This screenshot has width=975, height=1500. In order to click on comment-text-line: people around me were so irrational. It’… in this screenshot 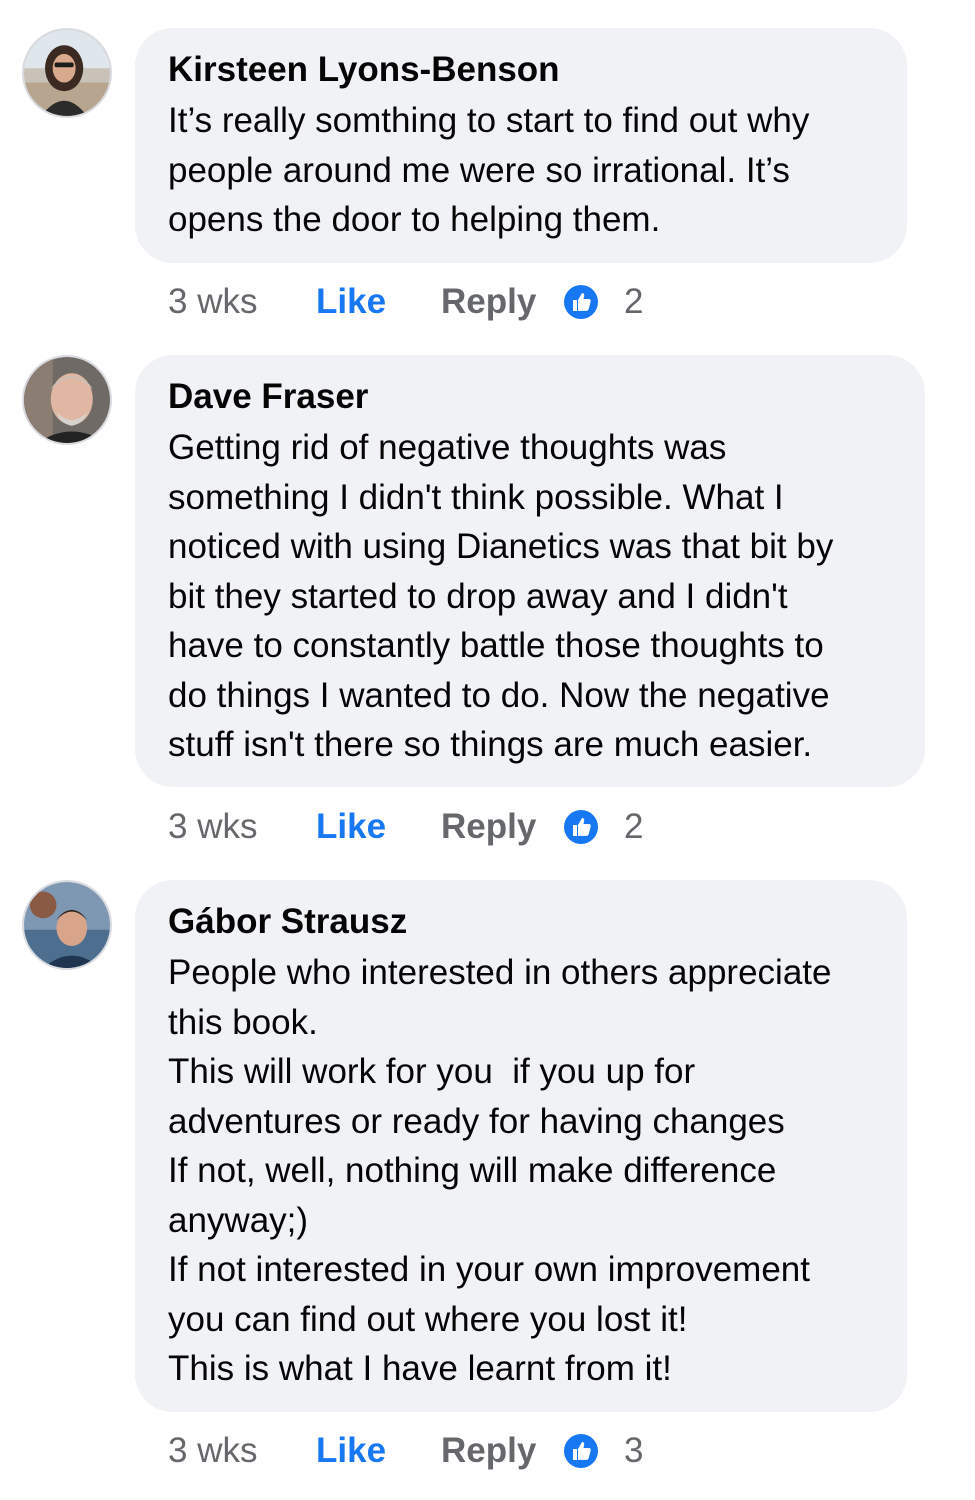, I will do `click(479, 170)`.